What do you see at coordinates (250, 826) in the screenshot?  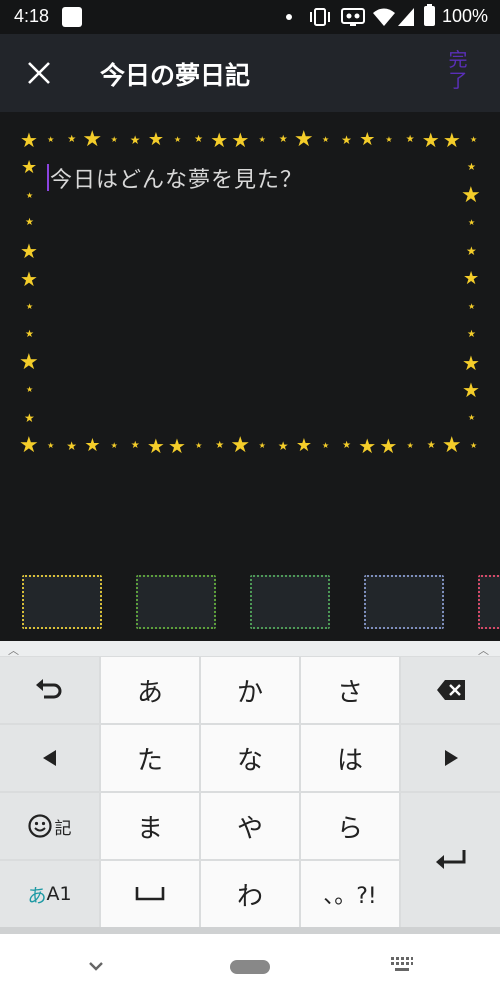 I see `key-ya: や` at bounding box center [250, 826].